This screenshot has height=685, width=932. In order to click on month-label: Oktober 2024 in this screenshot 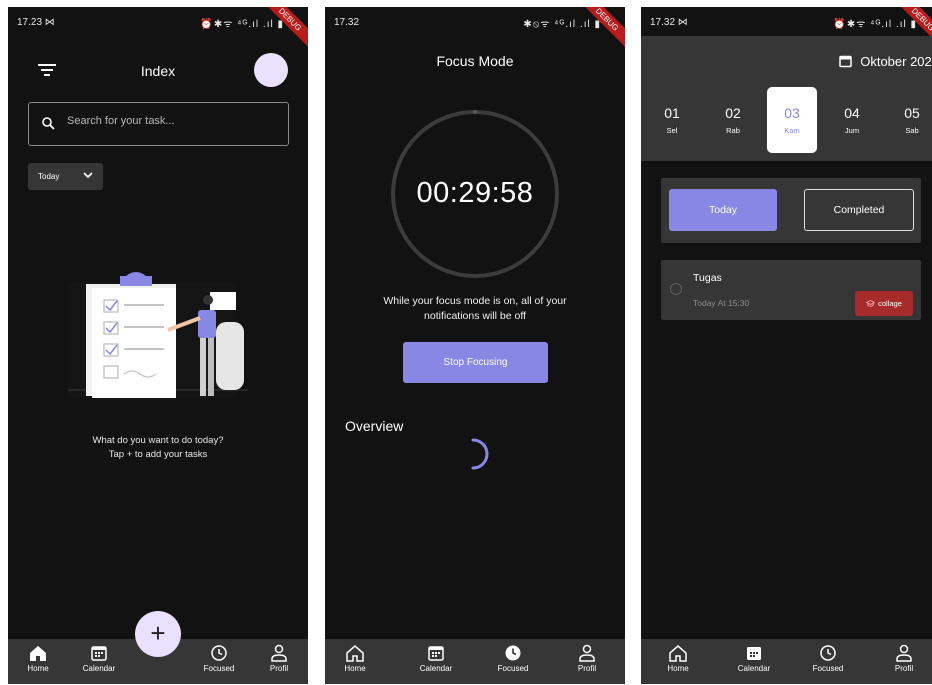, I will do `click(896, 61)`.